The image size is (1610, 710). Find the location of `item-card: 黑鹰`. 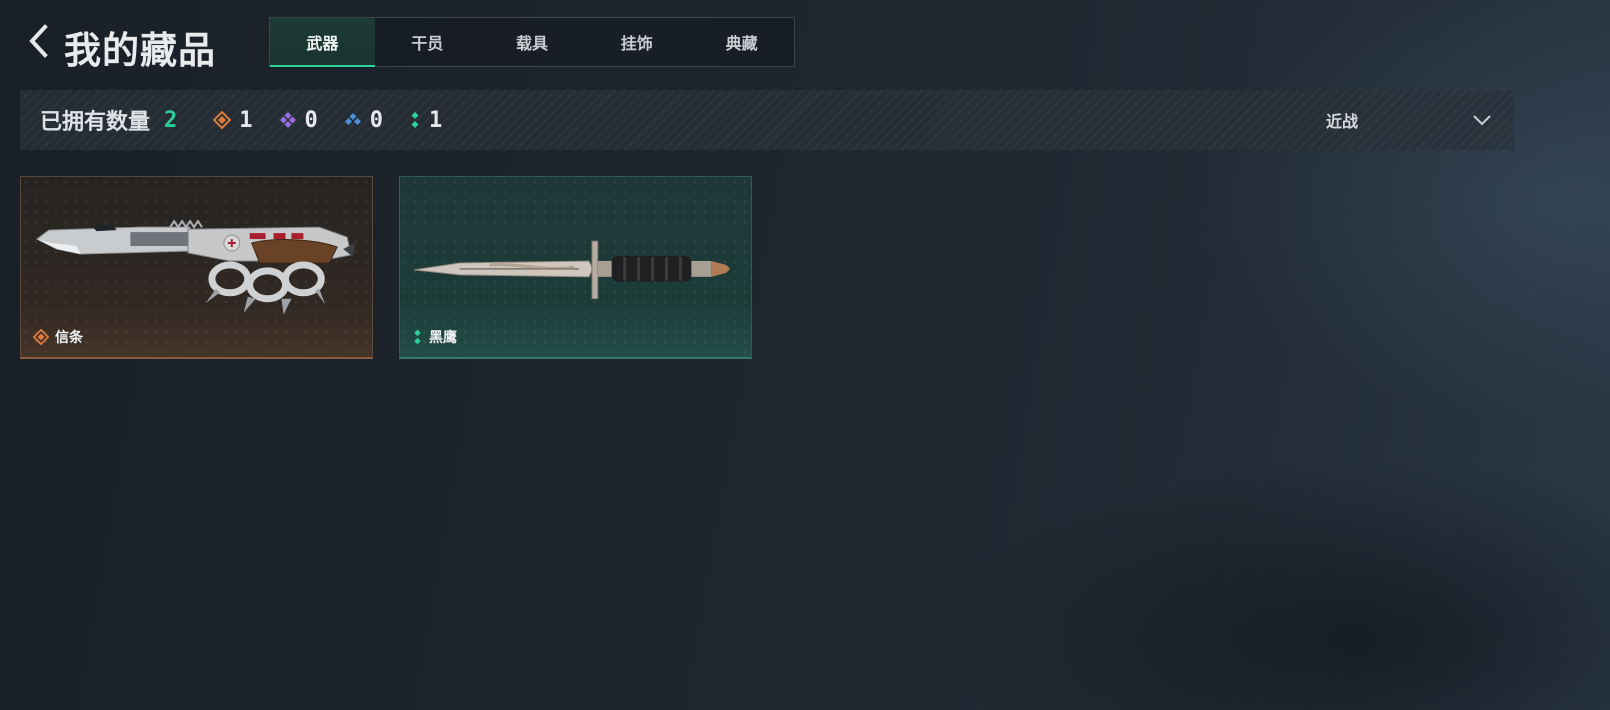

item-card: 黑鹰 is located at coordinates (575, 267).